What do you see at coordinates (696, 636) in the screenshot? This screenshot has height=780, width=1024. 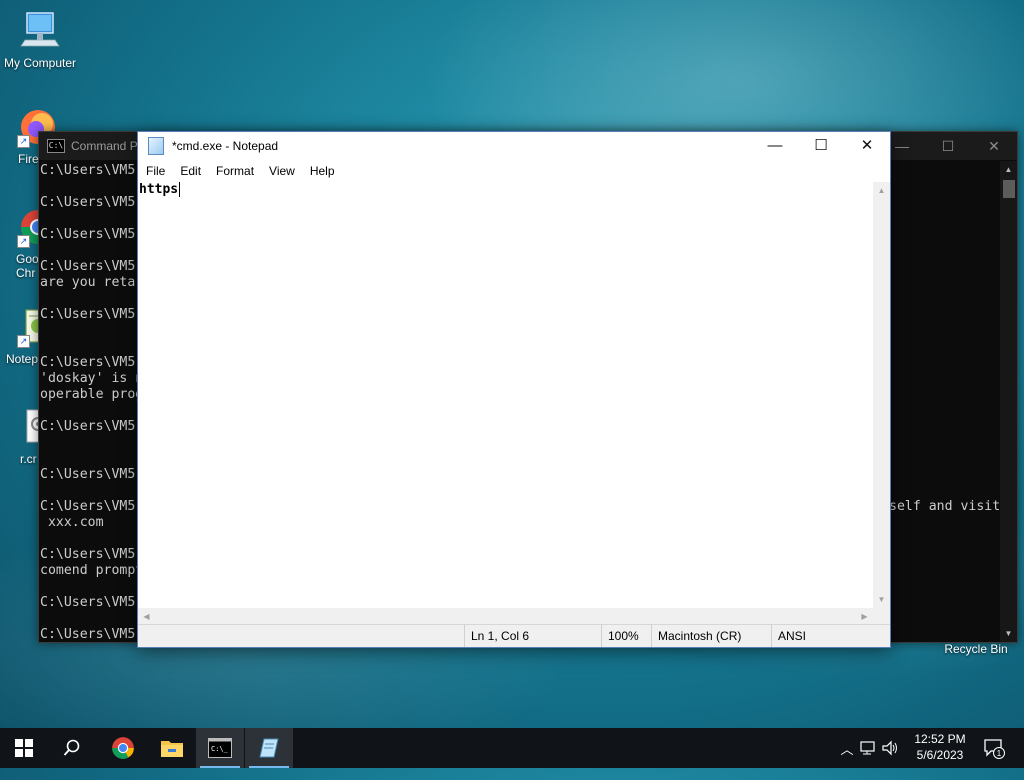 I see `status-line-ending: Macintosh (CR)` at bounding box center [696, 636].